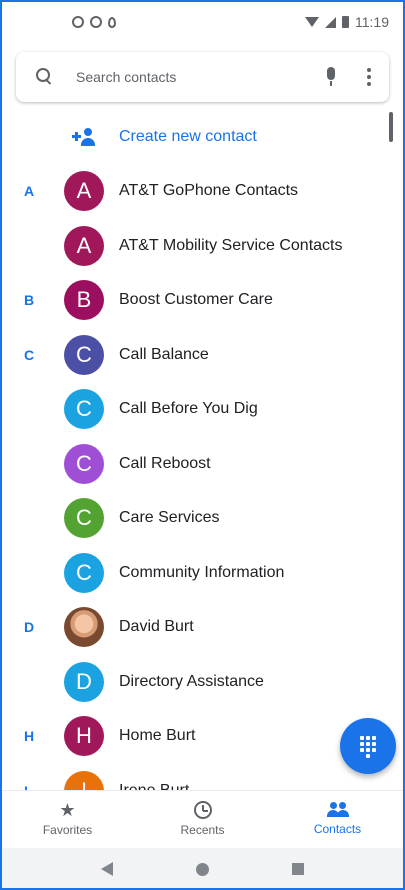 The width and height of the screenshot is (405, 890). I want to click on globe-icon, so click(96, 22).